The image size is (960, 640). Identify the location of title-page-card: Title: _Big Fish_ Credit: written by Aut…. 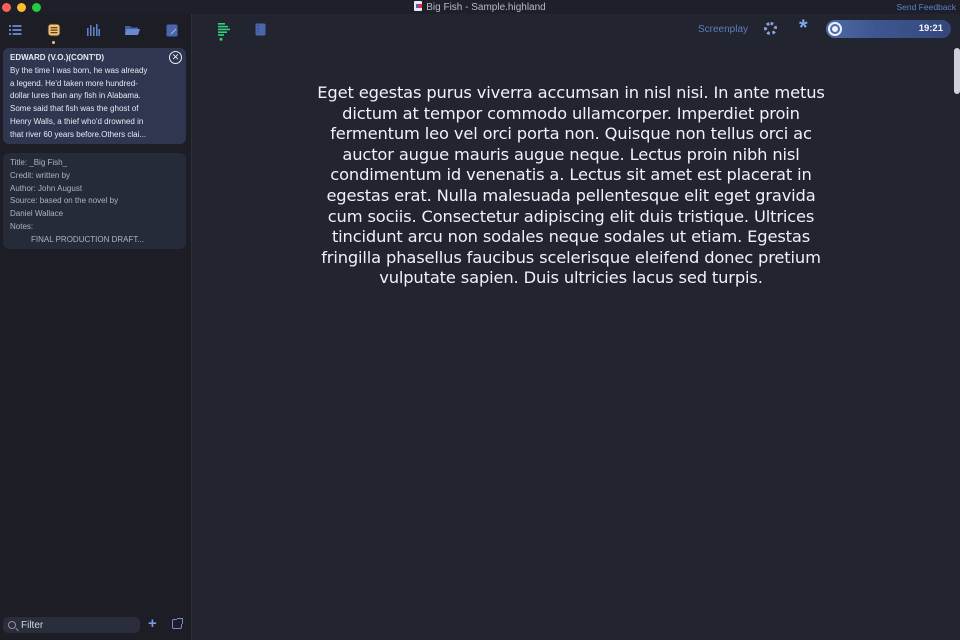
(94, 201).